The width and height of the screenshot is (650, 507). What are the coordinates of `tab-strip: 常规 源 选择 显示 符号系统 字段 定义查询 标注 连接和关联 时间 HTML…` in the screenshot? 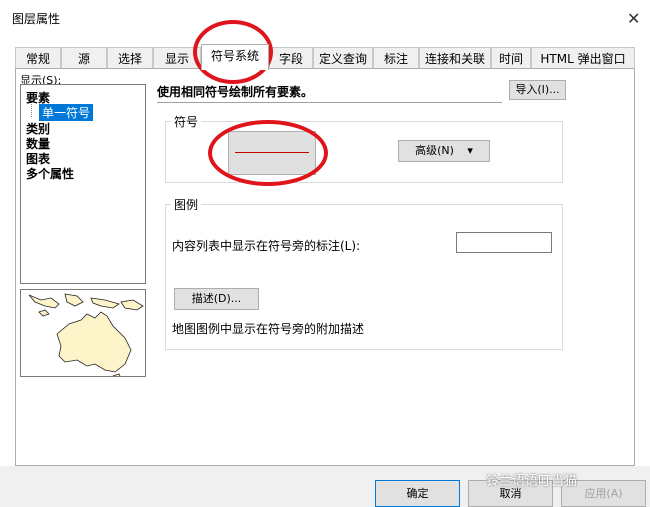 It's located at (325, 57).